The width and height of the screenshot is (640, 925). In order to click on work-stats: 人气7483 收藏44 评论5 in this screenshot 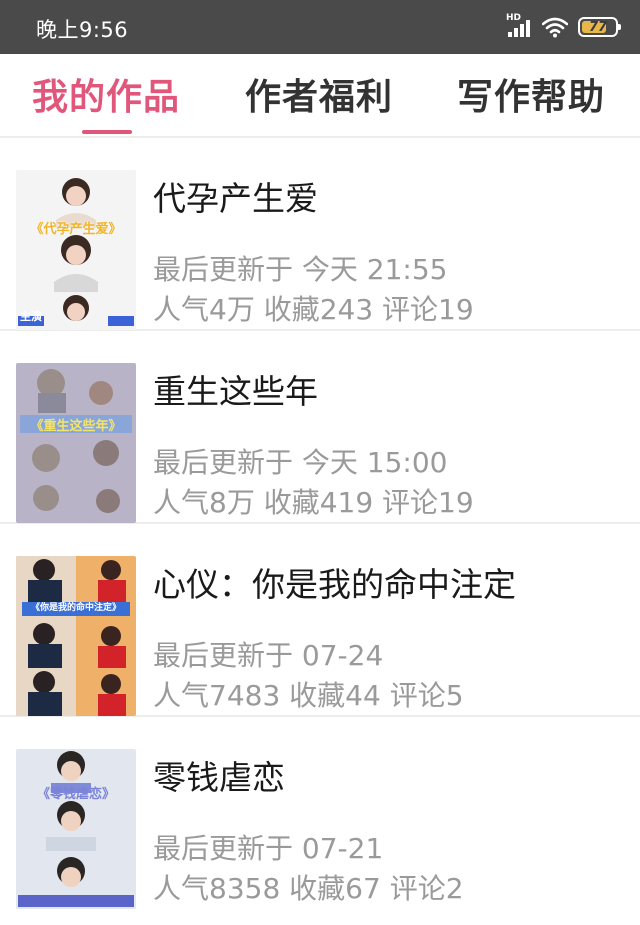, I will do `click(308, 695)`.